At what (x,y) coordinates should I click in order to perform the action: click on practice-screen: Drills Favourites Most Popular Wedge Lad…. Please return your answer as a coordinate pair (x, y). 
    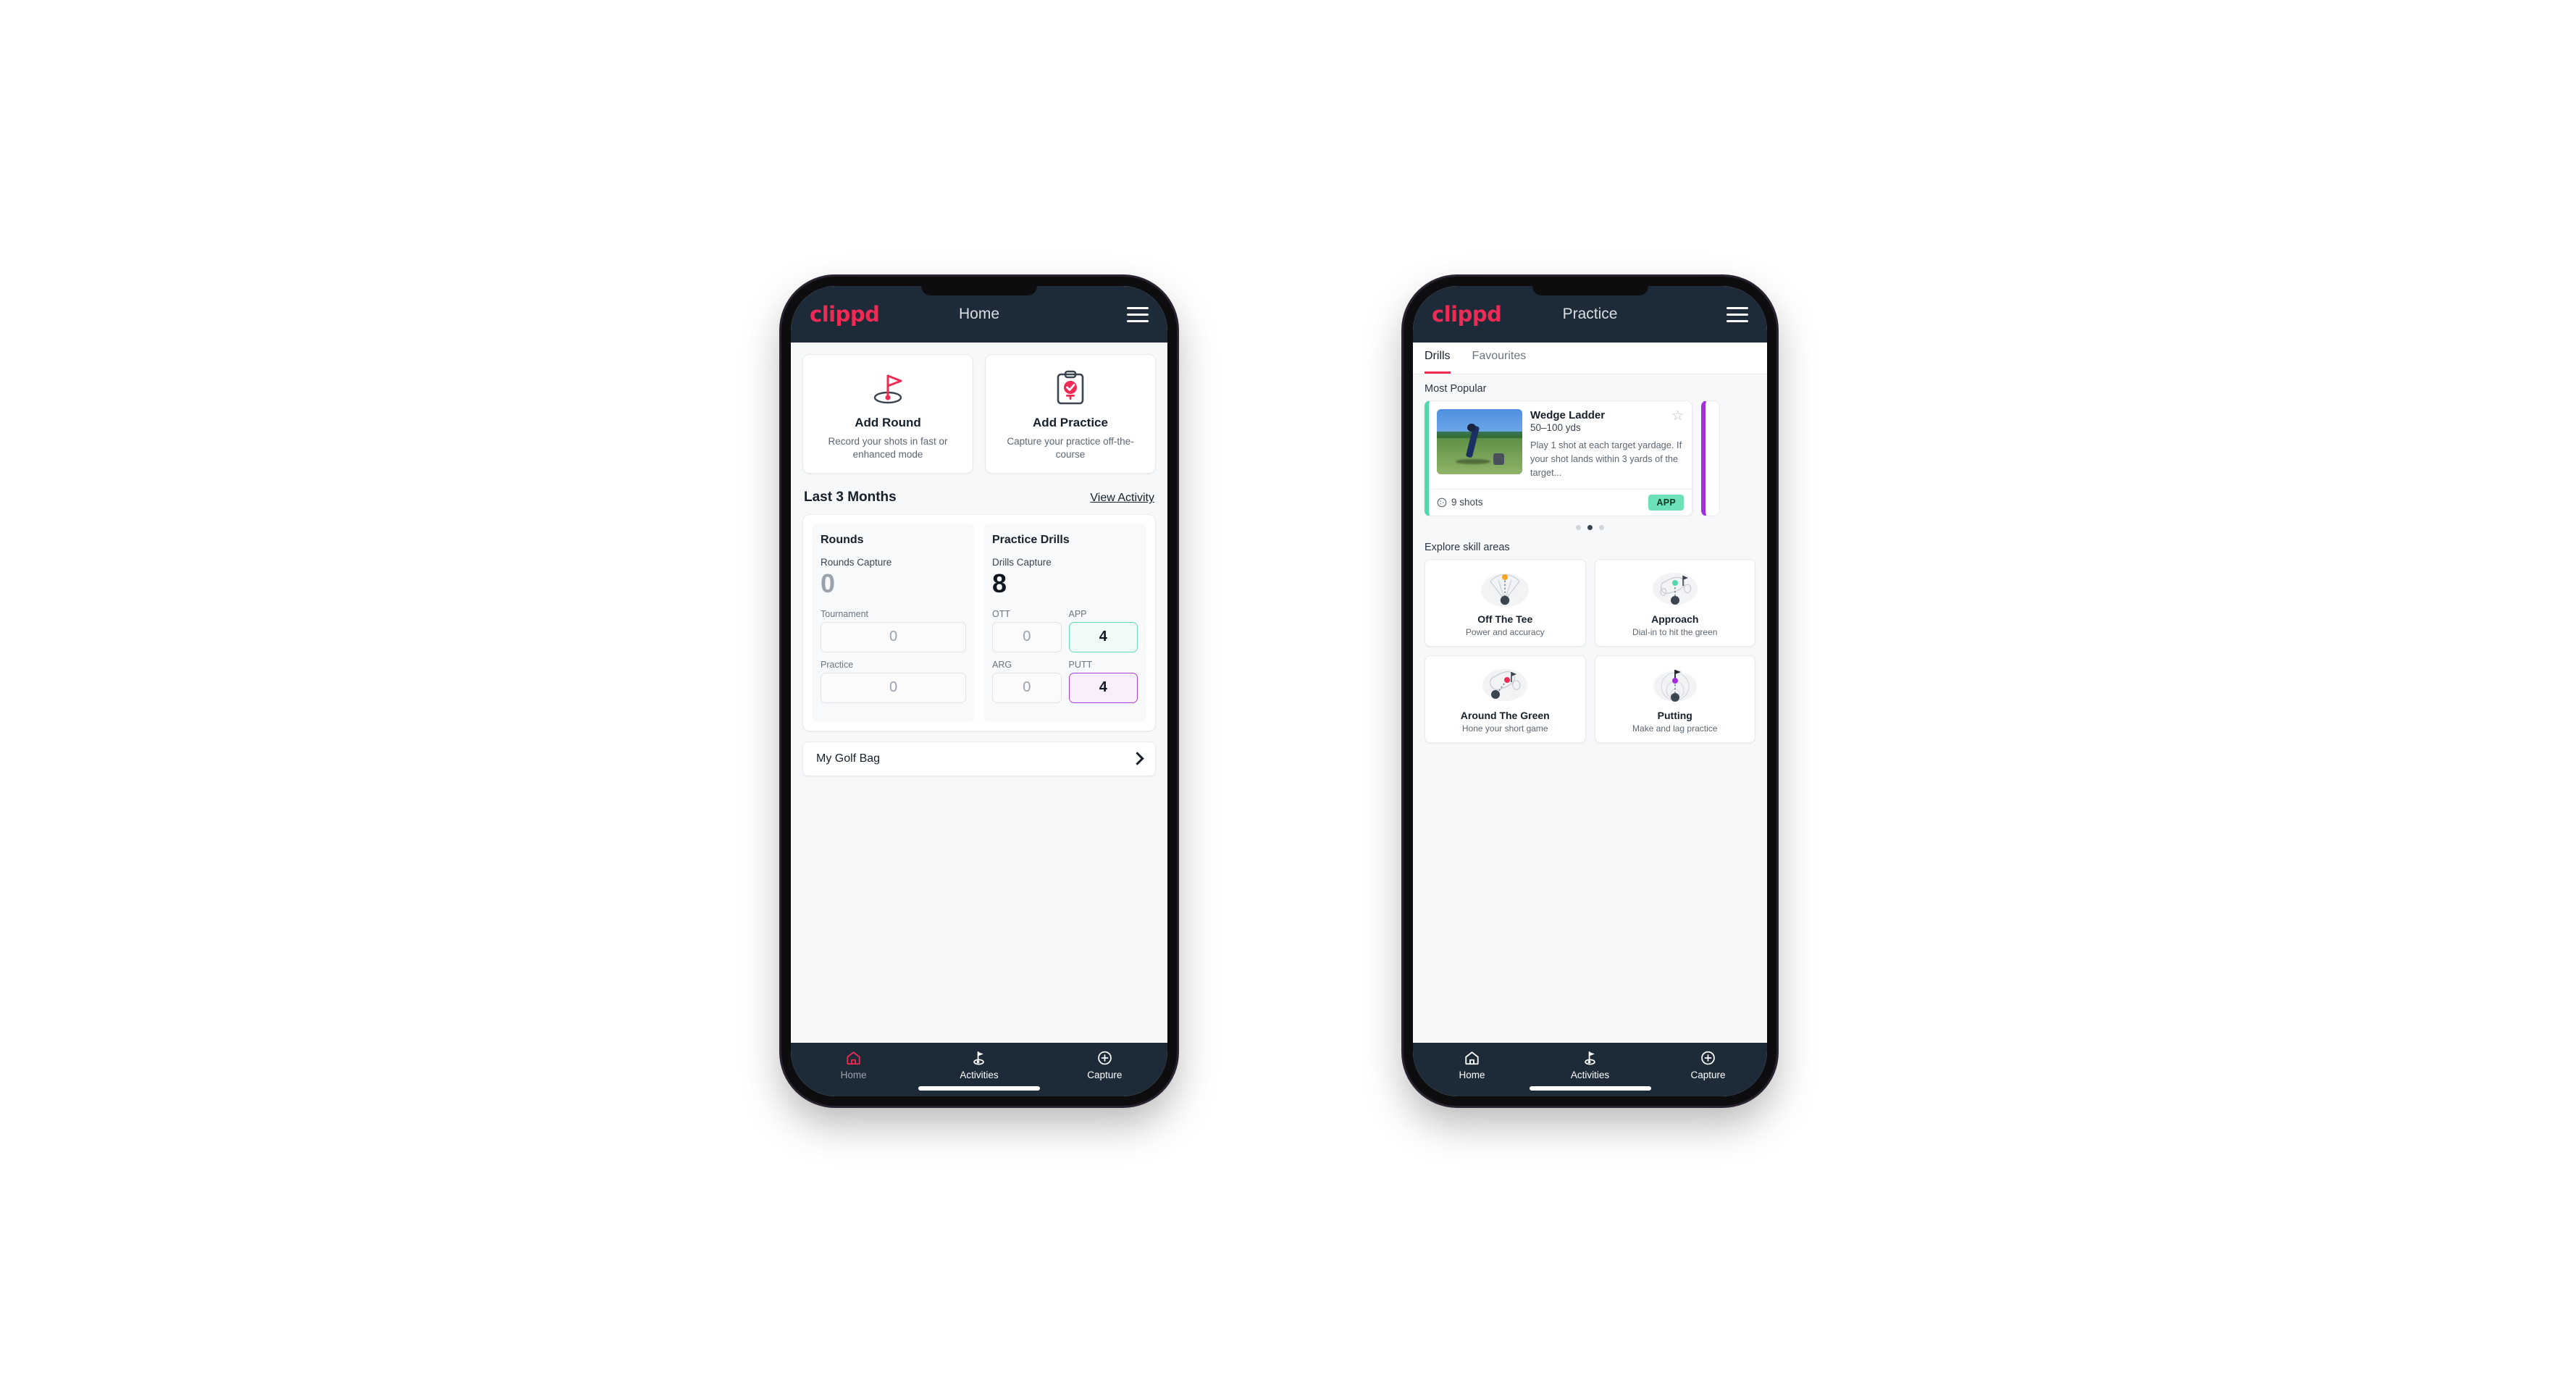
    Looking at the image, I should click on (1590, 693).